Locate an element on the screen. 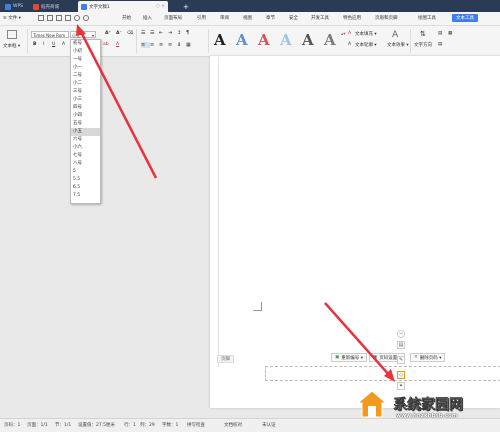  text-effect-button: 文本效果 ▾ is located at coordinates (398, 45).